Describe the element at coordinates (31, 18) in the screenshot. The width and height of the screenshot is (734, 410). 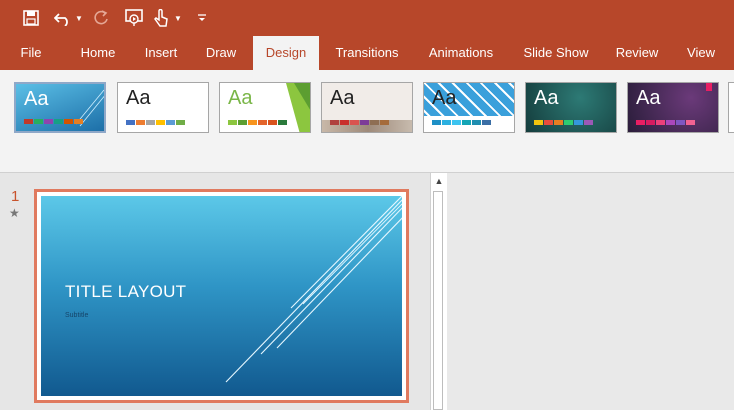
I see `save-icon` at that location.